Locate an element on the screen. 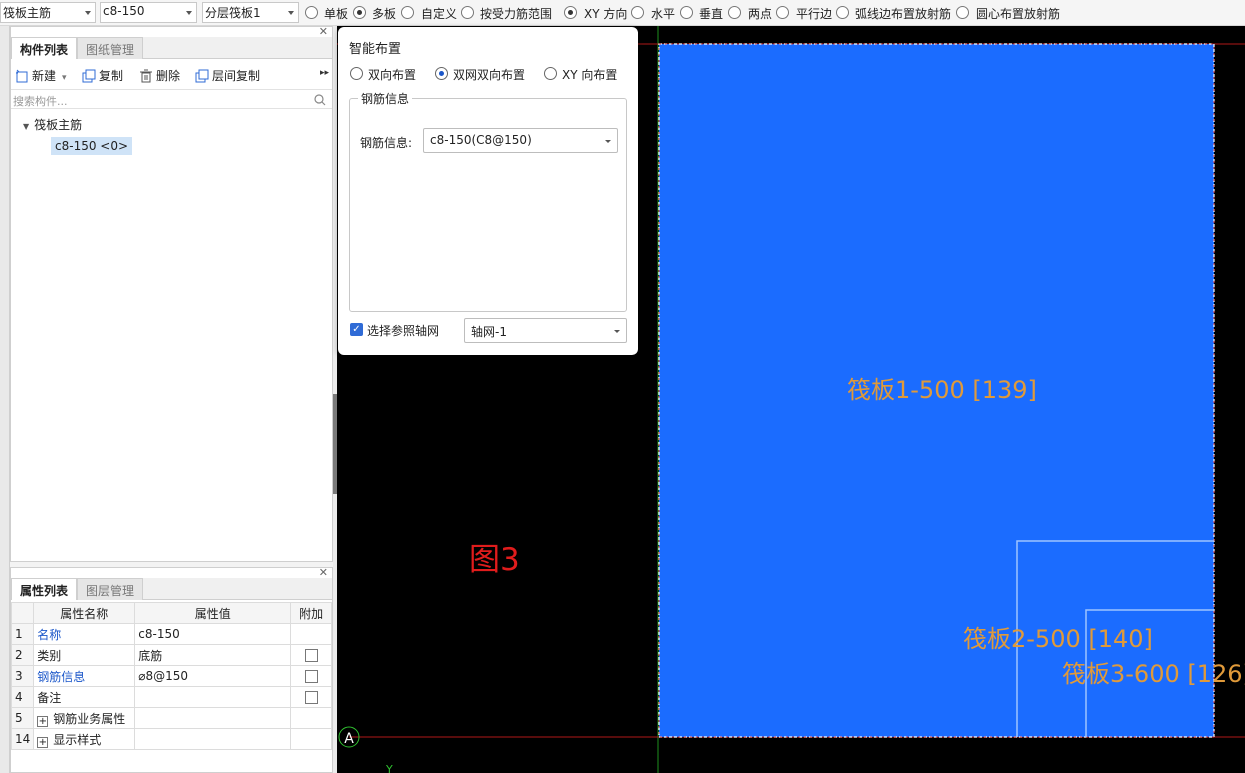 The image size is (1245, 773). label-arc-edge-radial: 弧线边布置放射筋 is located at coordinates (903, 14).